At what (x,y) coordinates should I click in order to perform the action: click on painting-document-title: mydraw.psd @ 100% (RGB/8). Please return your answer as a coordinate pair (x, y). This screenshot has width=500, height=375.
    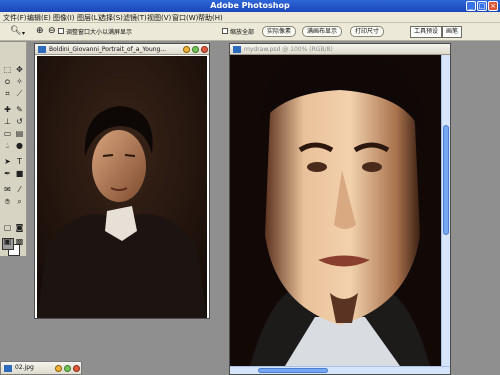
    Looking at the image, I should click on (288, 49).